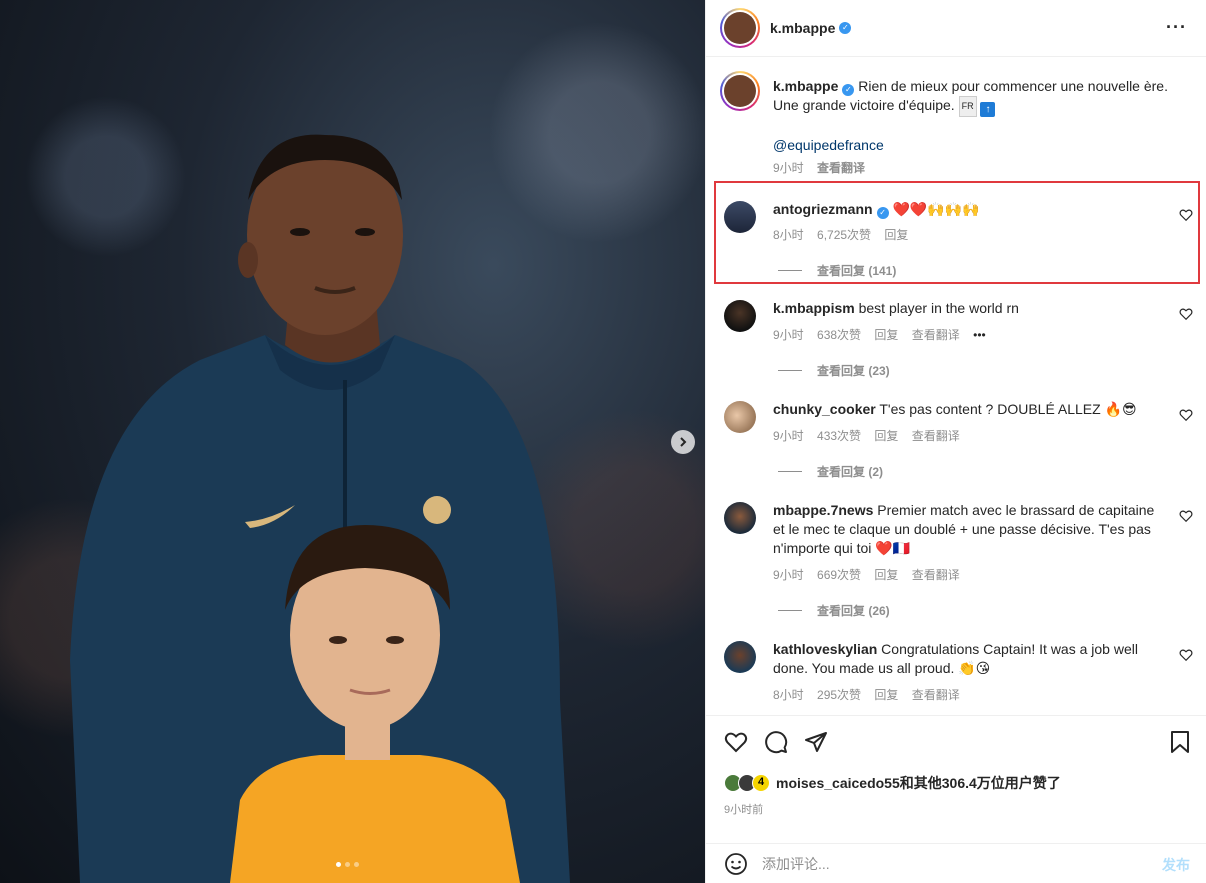  I want to click on comment-username: kathloveskylian, so click(825, 649).